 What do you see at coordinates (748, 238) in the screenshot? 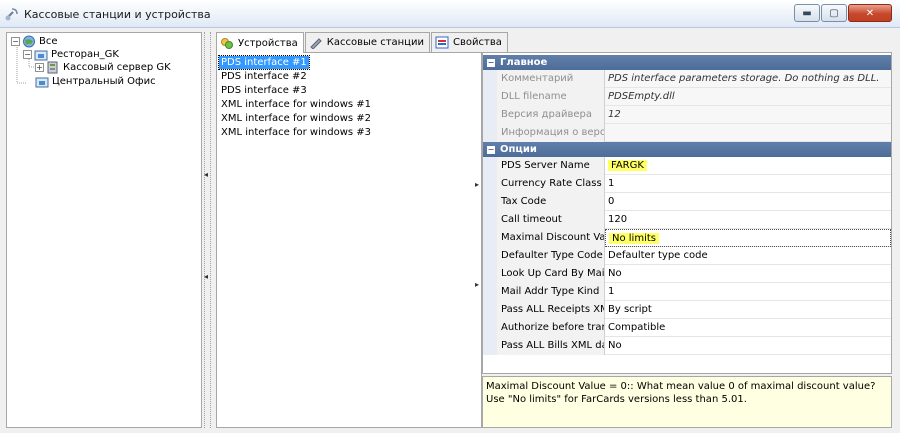
I see `property-value: No limits` at bounding box center [748, 238].